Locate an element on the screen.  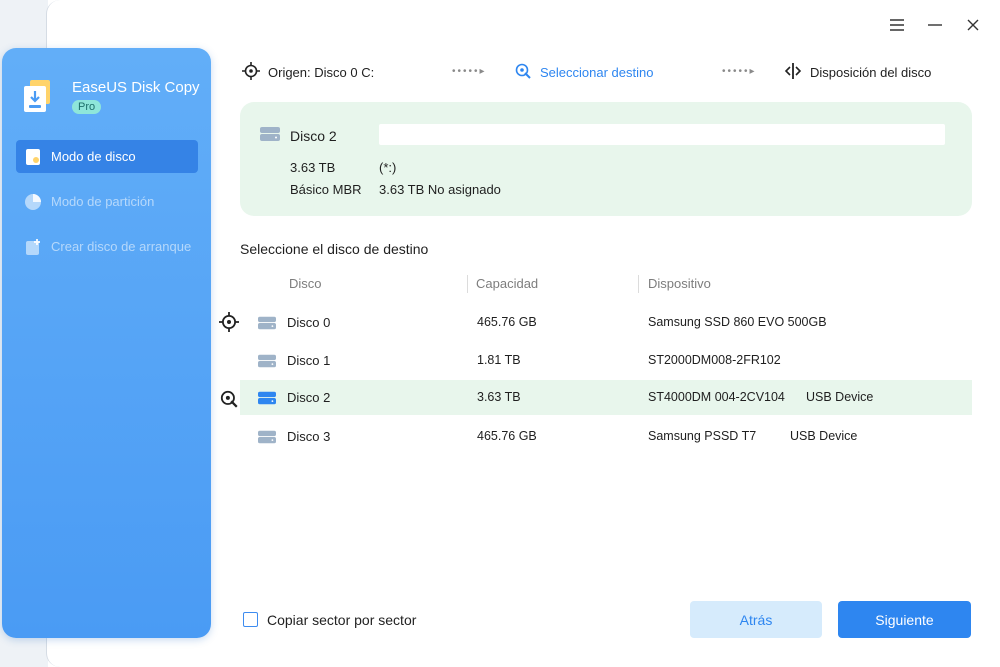
destination-target-icon is located at coordinates (229, 399).